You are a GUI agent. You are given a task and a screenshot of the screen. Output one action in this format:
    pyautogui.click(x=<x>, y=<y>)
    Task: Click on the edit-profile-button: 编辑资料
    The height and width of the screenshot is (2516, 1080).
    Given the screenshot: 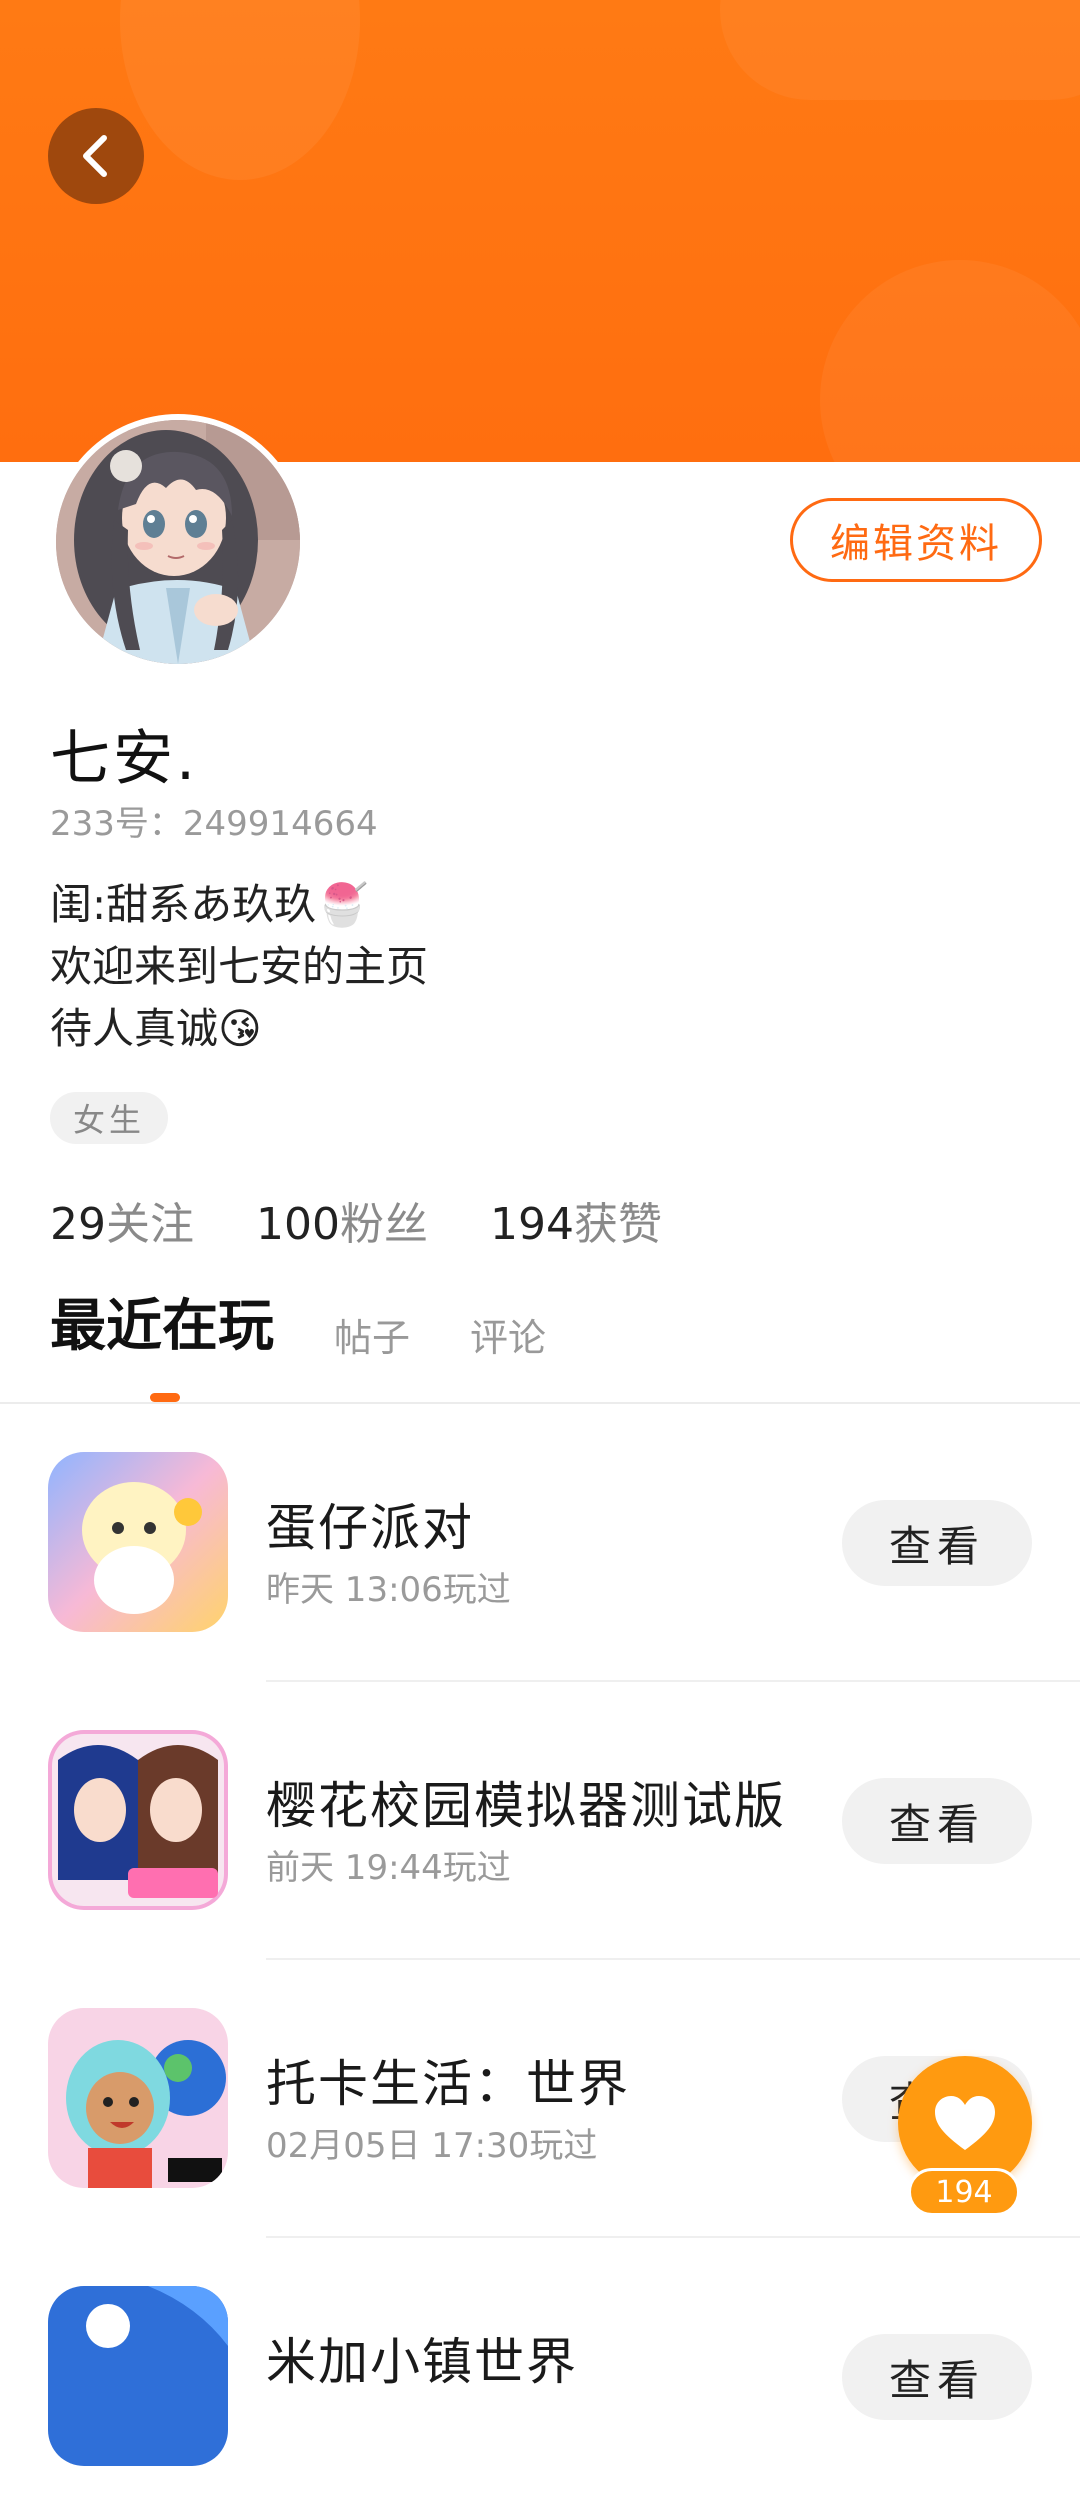 What is the action you would take?
    pyautogui.click(x=916, y=540)
    